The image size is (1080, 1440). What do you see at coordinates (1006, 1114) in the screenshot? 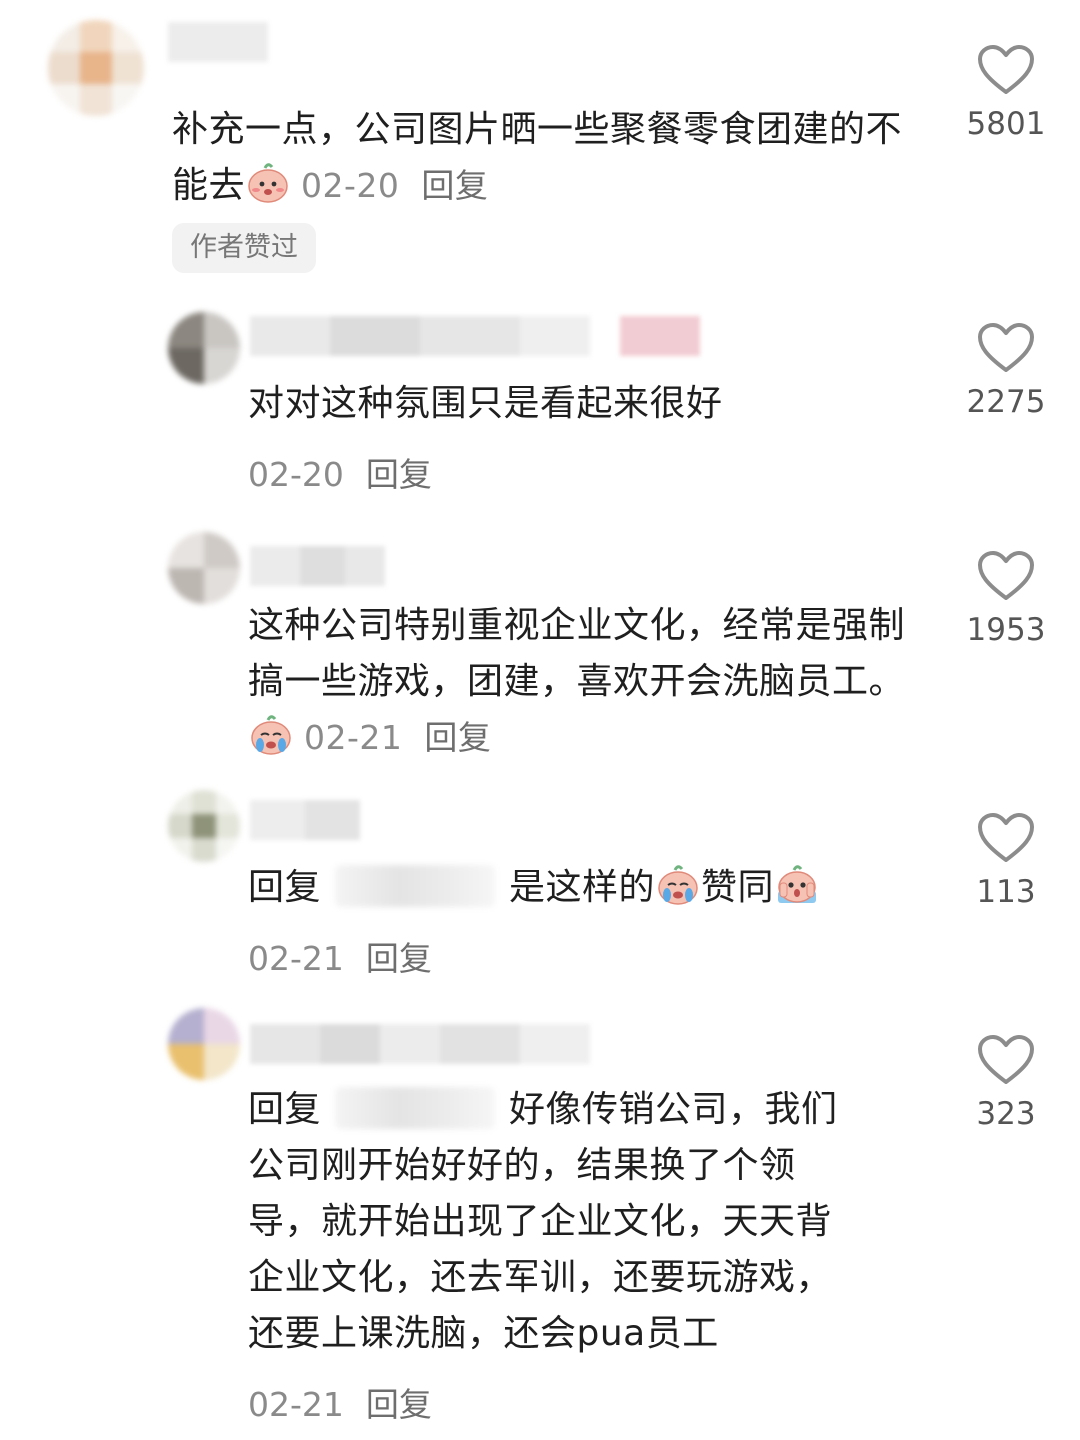
I see `like-count: 323` at bounding box center [1006, 1114].